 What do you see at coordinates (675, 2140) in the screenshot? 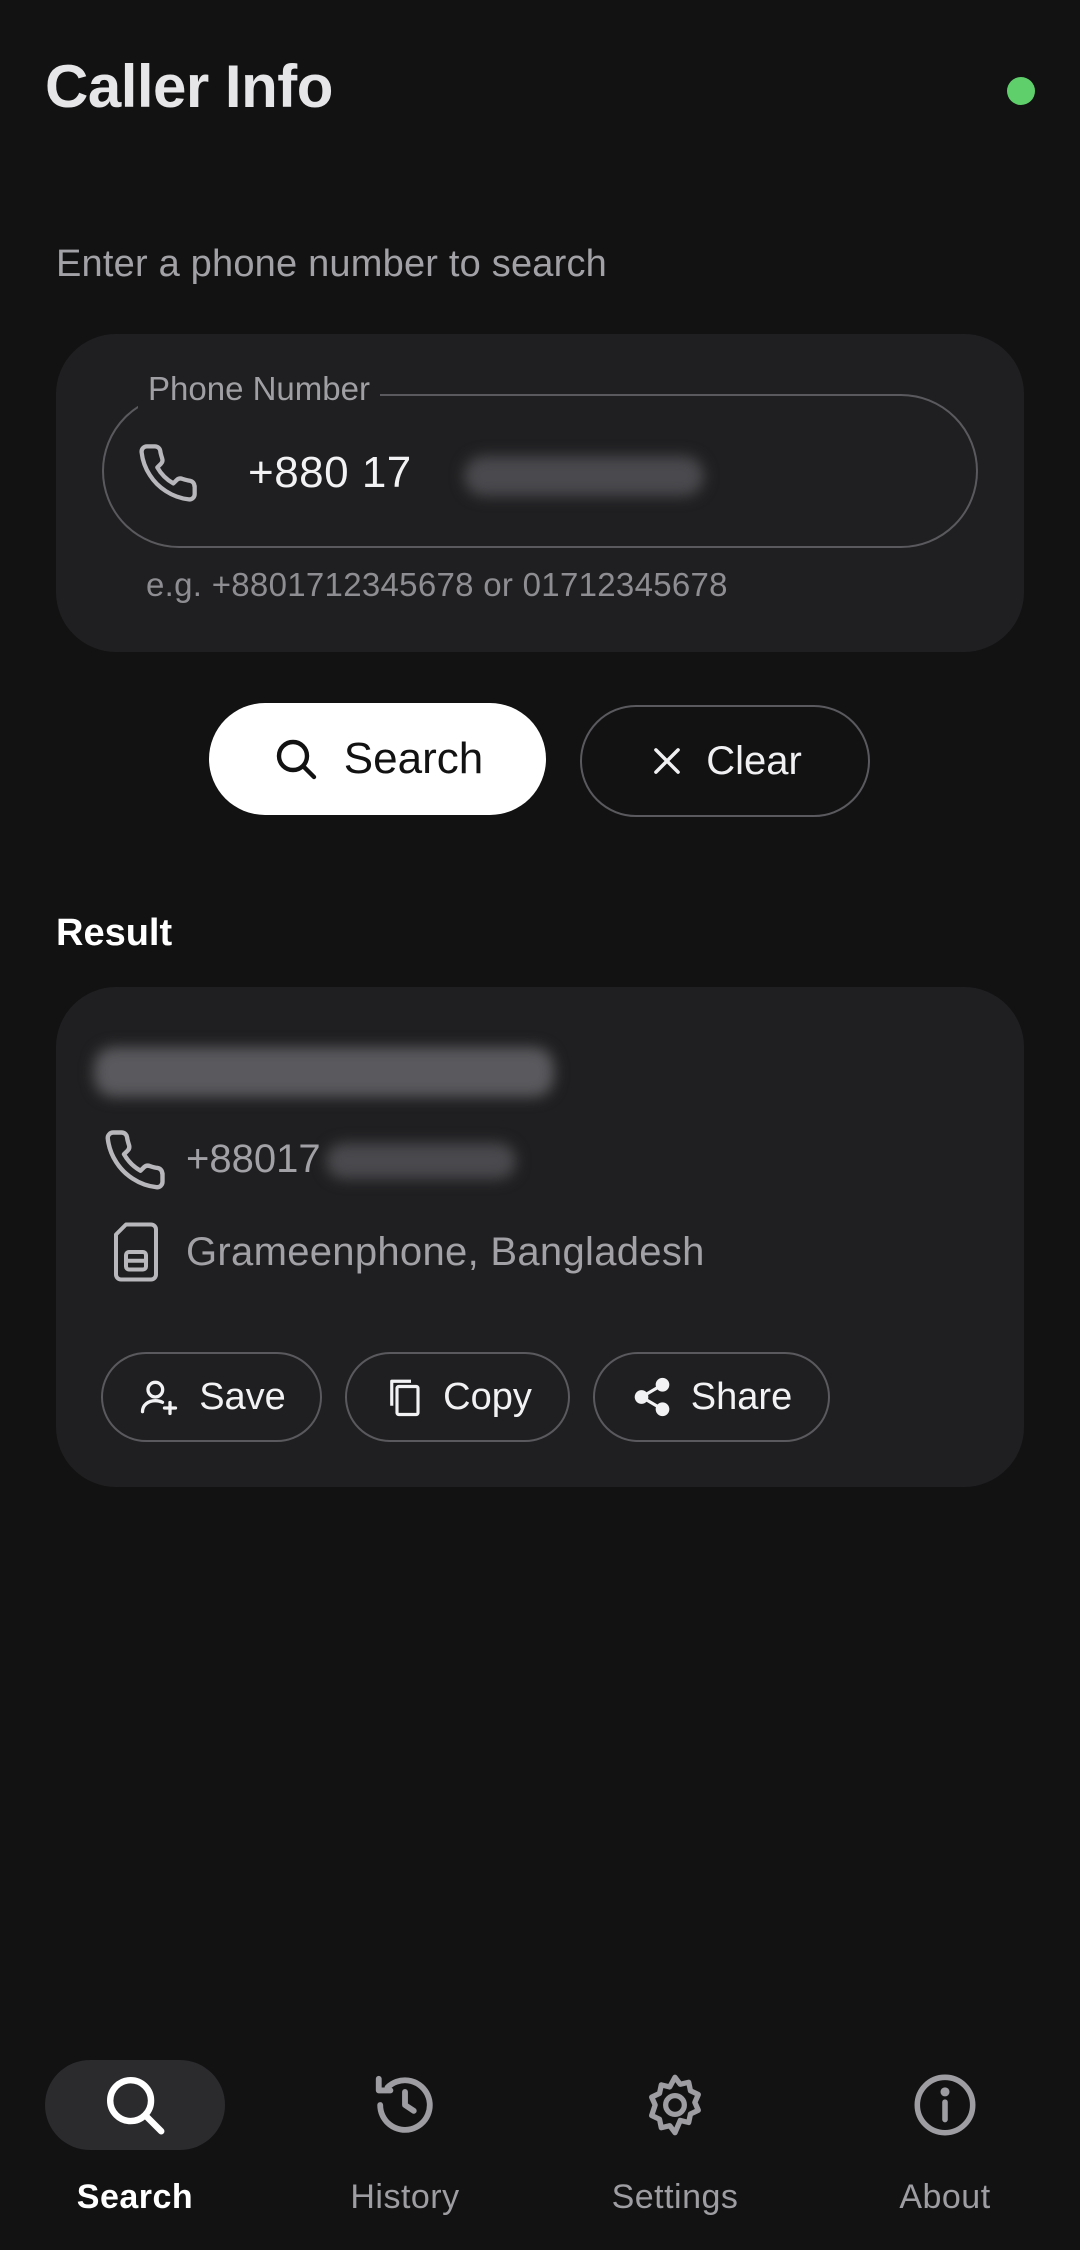
I see `nav-item-settings: Settings` at bounding box center [675, 2140].